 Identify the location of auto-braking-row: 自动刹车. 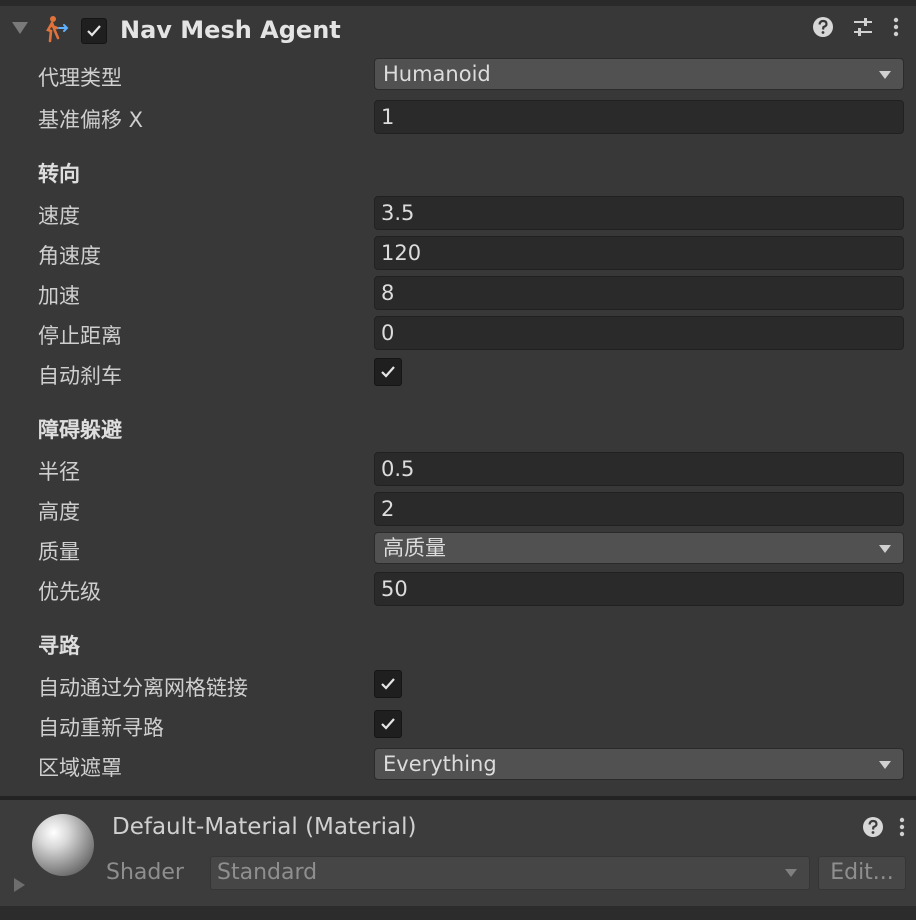
(458, 374).